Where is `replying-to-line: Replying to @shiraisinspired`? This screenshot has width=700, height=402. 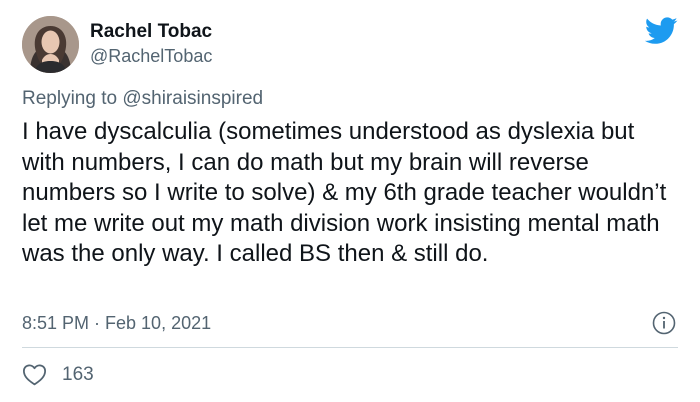
replying-to-line: Replying to @shiraisinspired is located at coordinates (142, 99).